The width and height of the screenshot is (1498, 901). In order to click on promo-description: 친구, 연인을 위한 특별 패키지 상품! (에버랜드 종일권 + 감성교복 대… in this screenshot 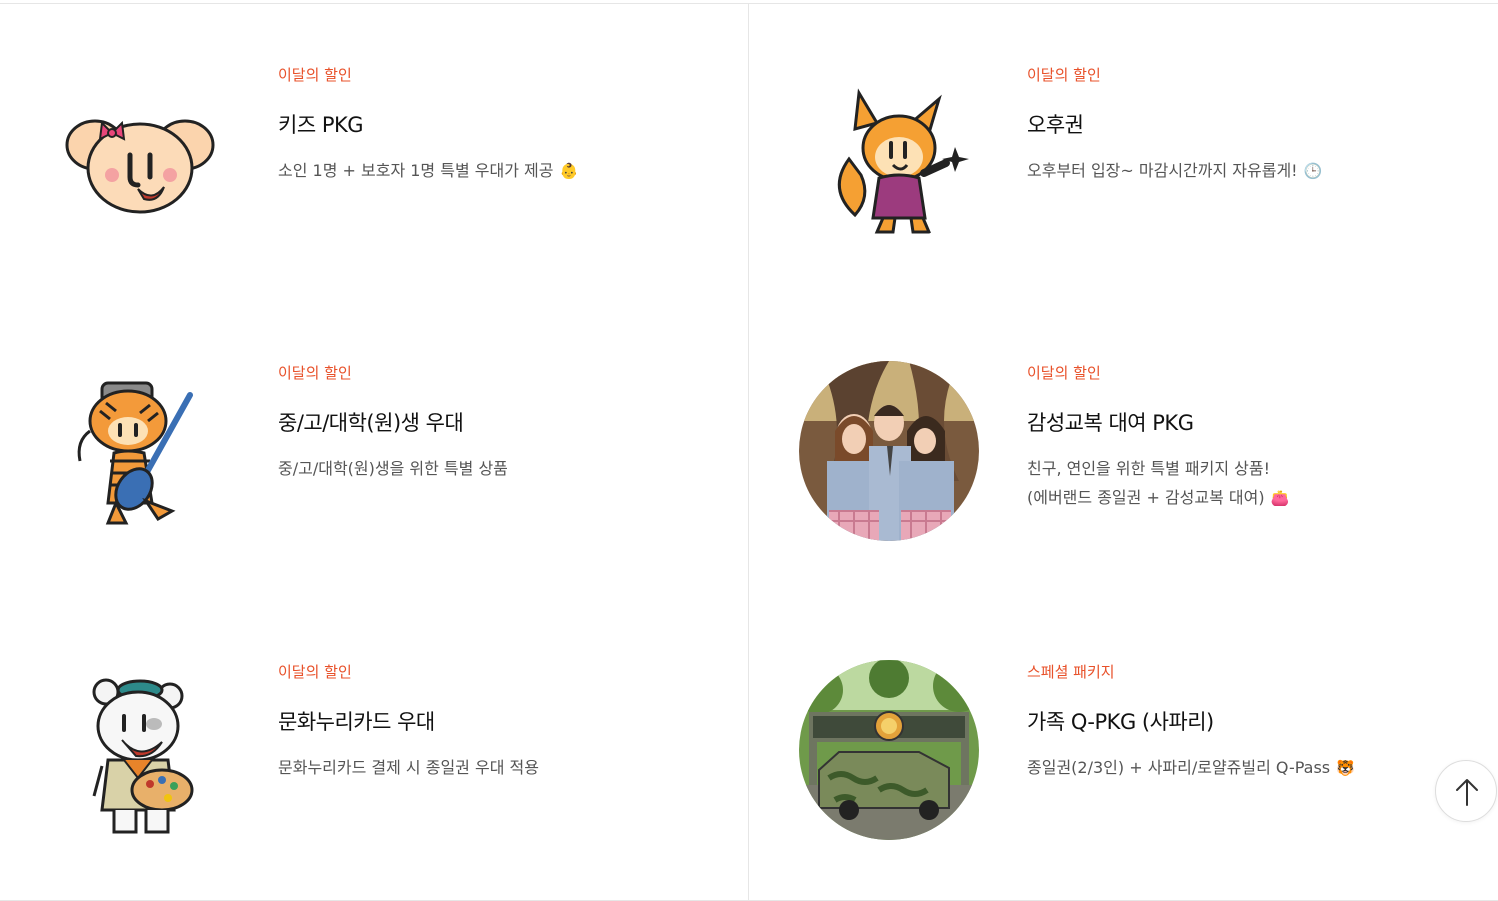, I will do `click(1158, 483)`.